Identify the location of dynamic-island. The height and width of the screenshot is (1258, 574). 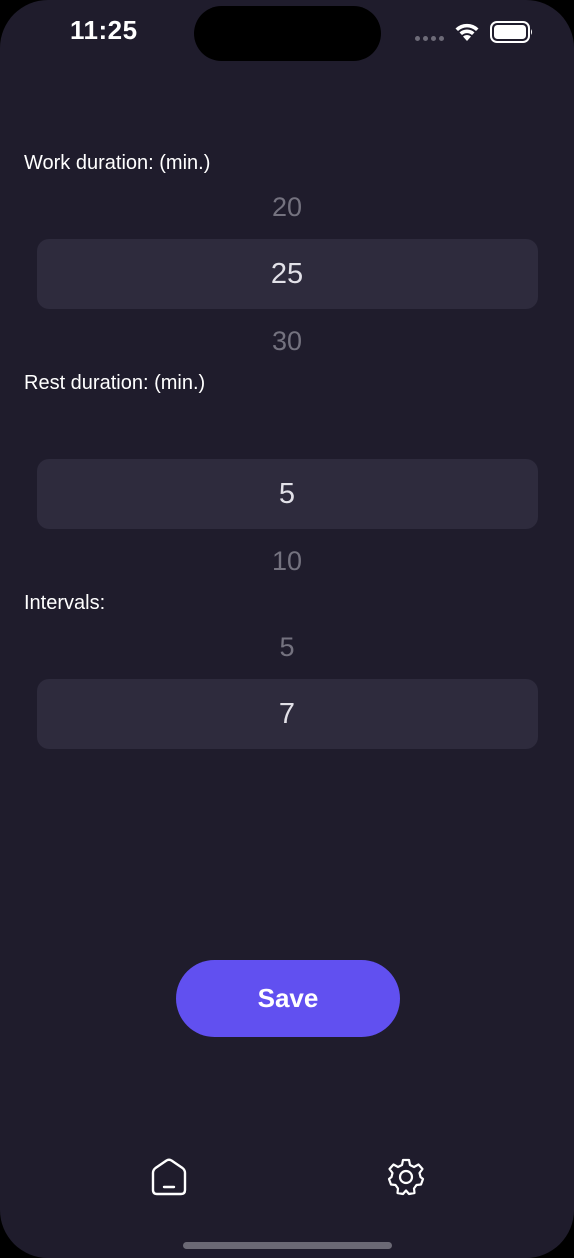
(287, 33).